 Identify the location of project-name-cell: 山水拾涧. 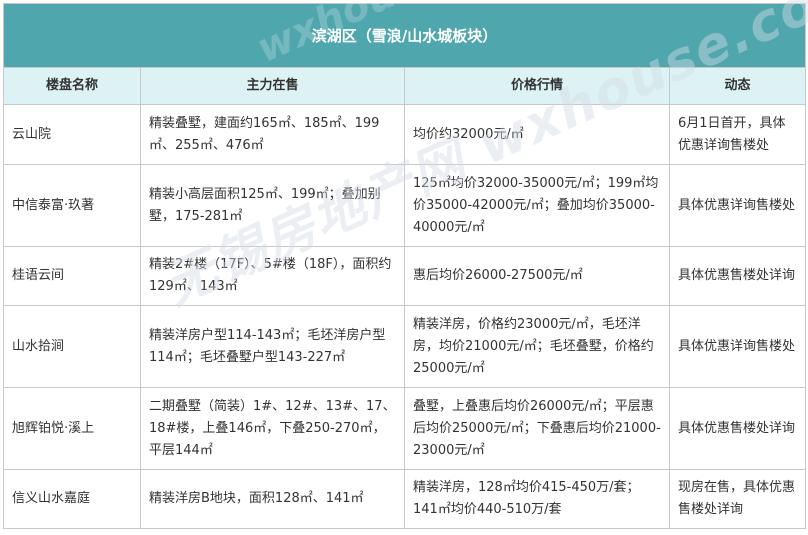
(72, 346).